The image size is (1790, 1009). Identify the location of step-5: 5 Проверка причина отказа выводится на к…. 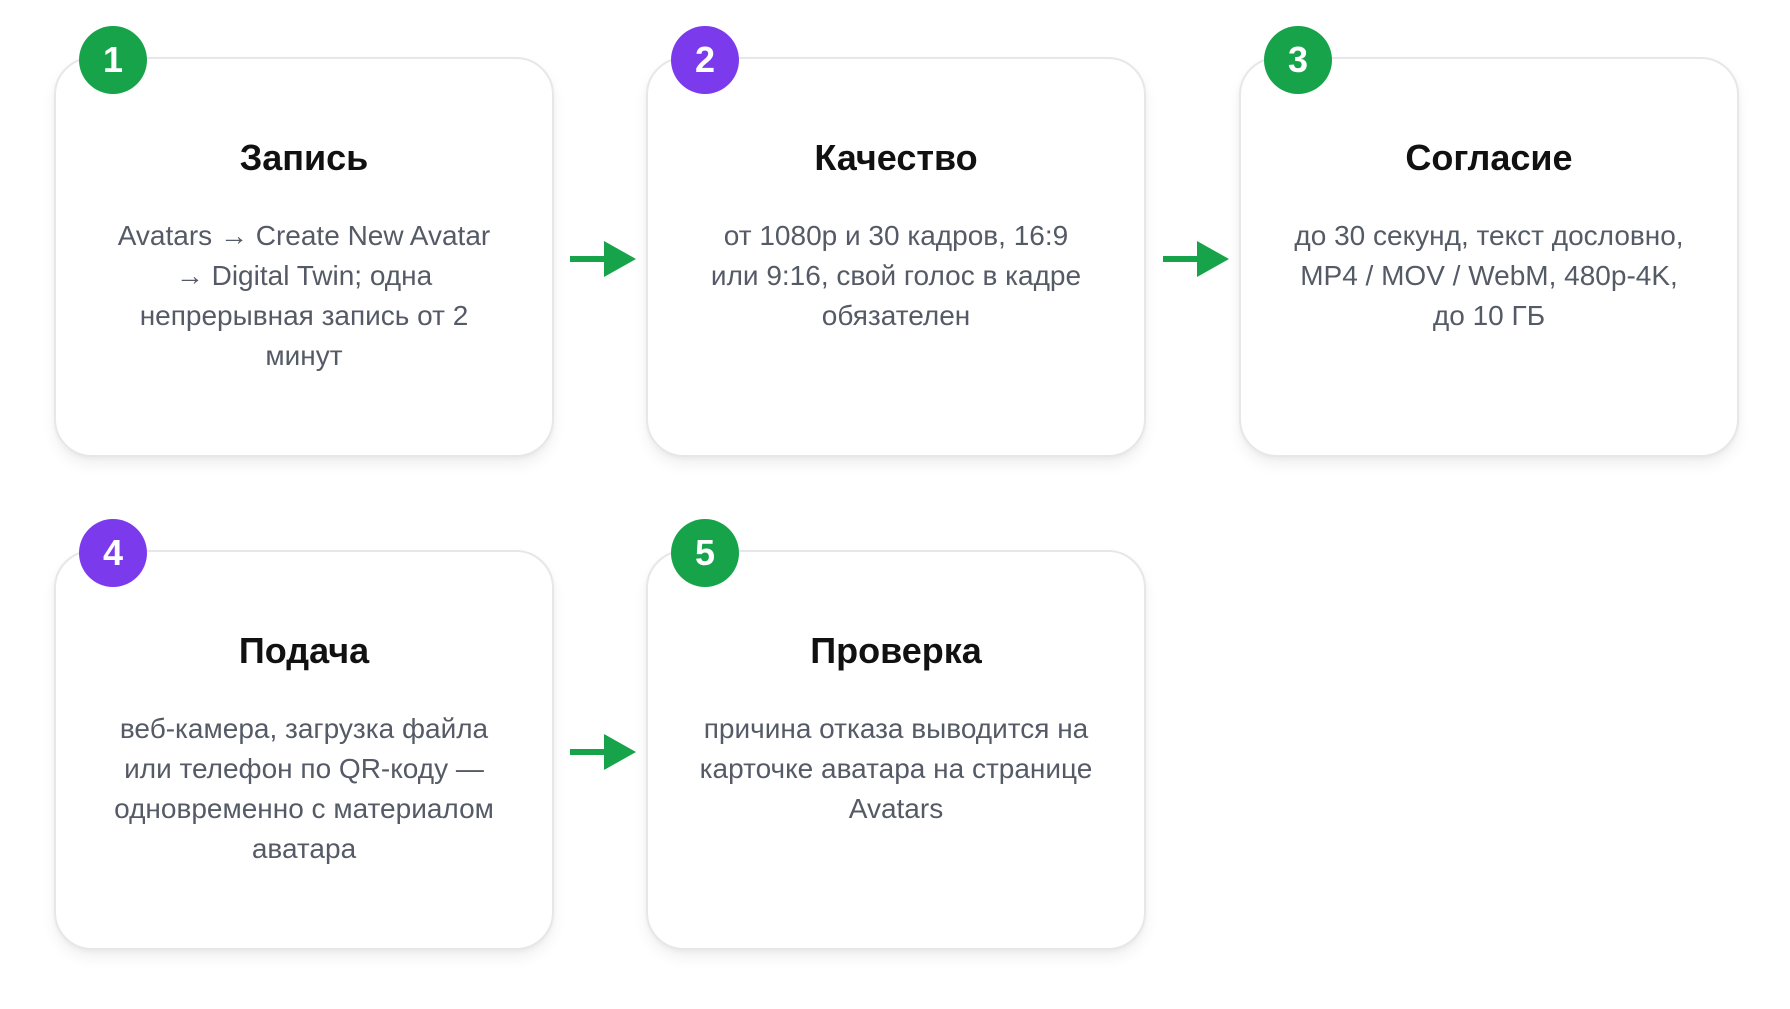
(896, 734).